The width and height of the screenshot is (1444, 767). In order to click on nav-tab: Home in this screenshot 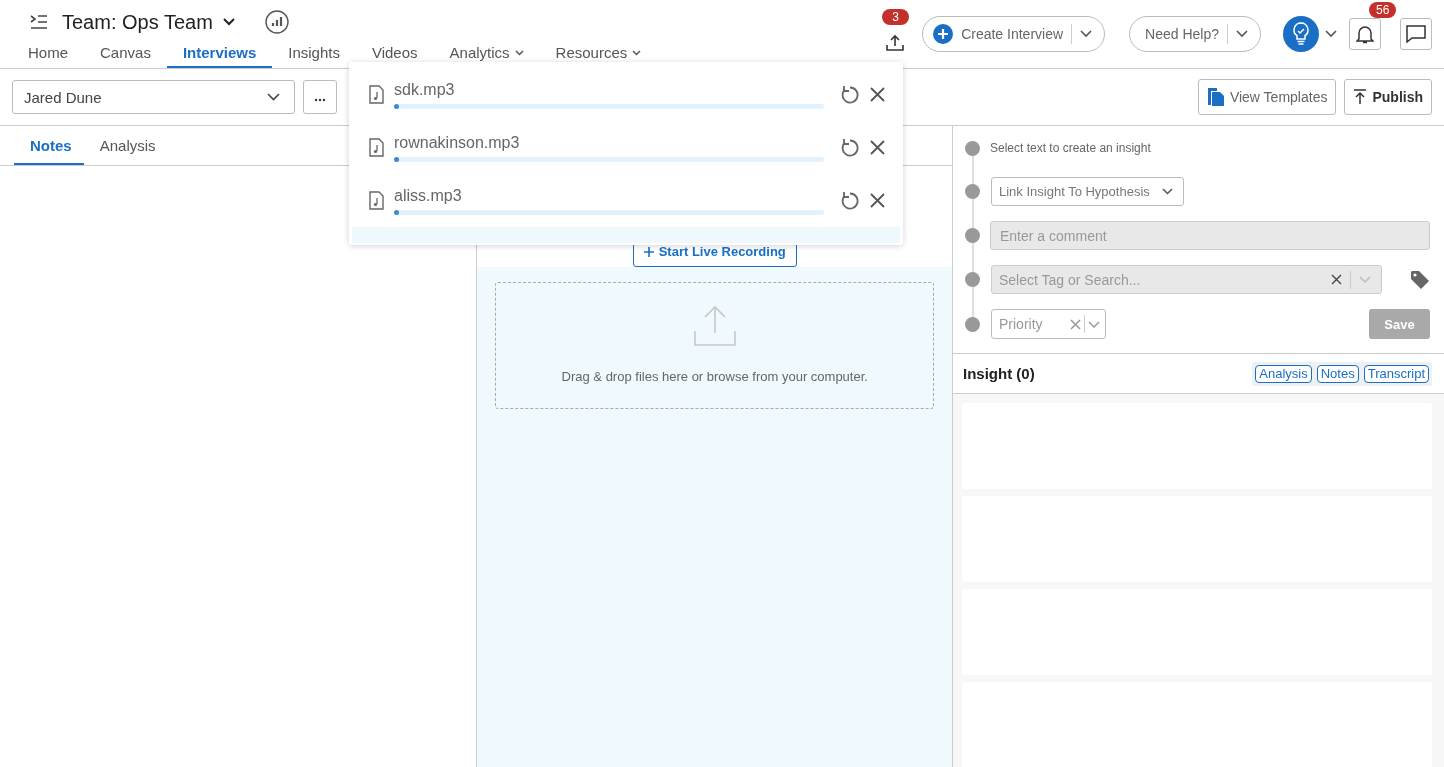, I will do `click(48, 56)`.